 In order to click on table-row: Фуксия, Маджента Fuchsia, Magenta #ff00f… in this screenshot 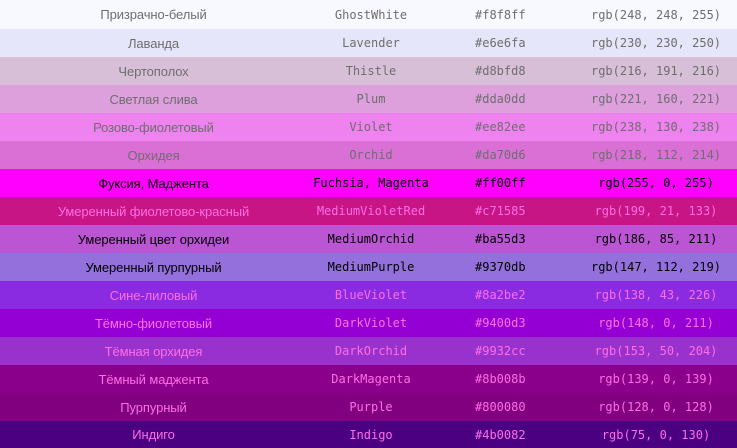, I will do `click(368, 183)`.